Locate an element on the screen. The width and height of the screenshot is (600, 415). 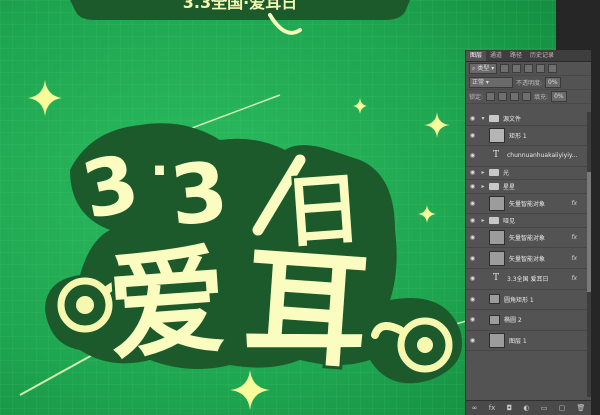
kind-filter-value: 类型 is located at coordinates (483, 68).